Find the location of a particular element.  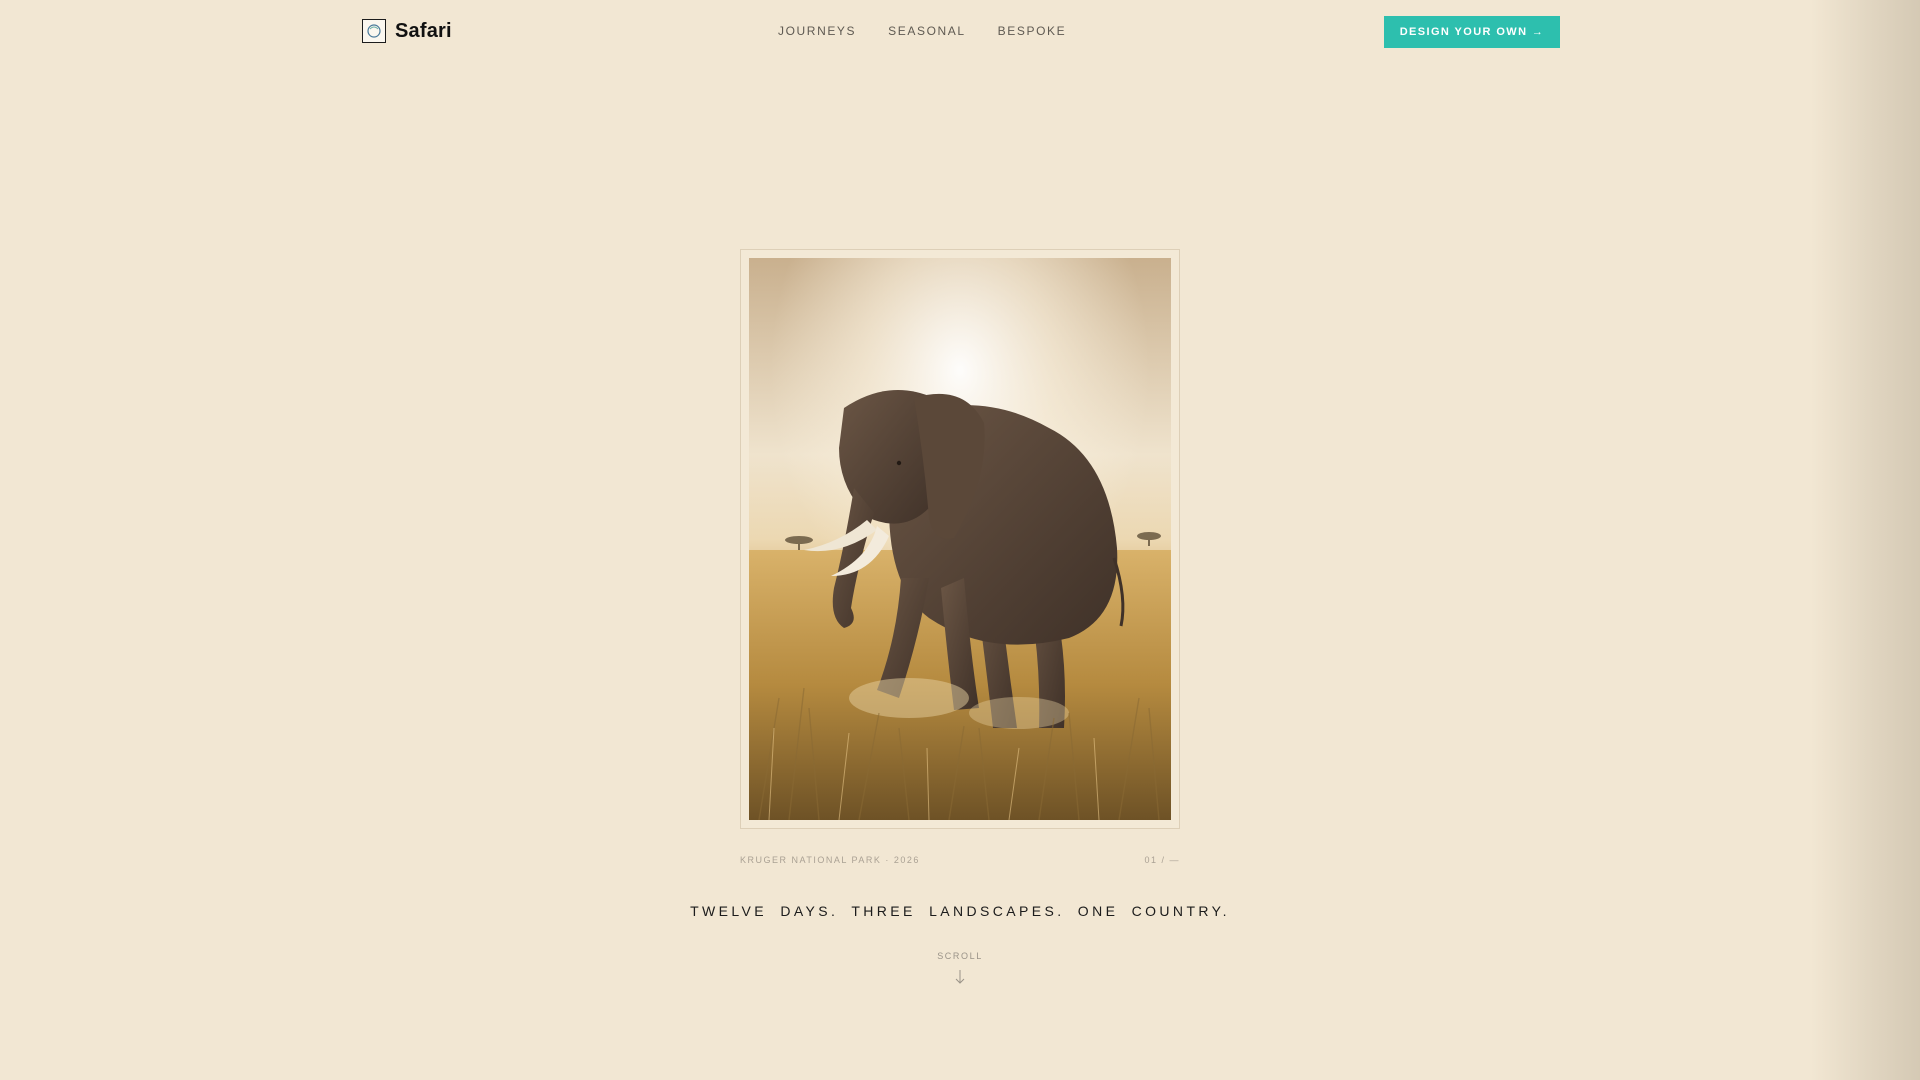

primary-menu: JOURNEYS SEASONAL BESPOKE is located at coordinates (922, 31).